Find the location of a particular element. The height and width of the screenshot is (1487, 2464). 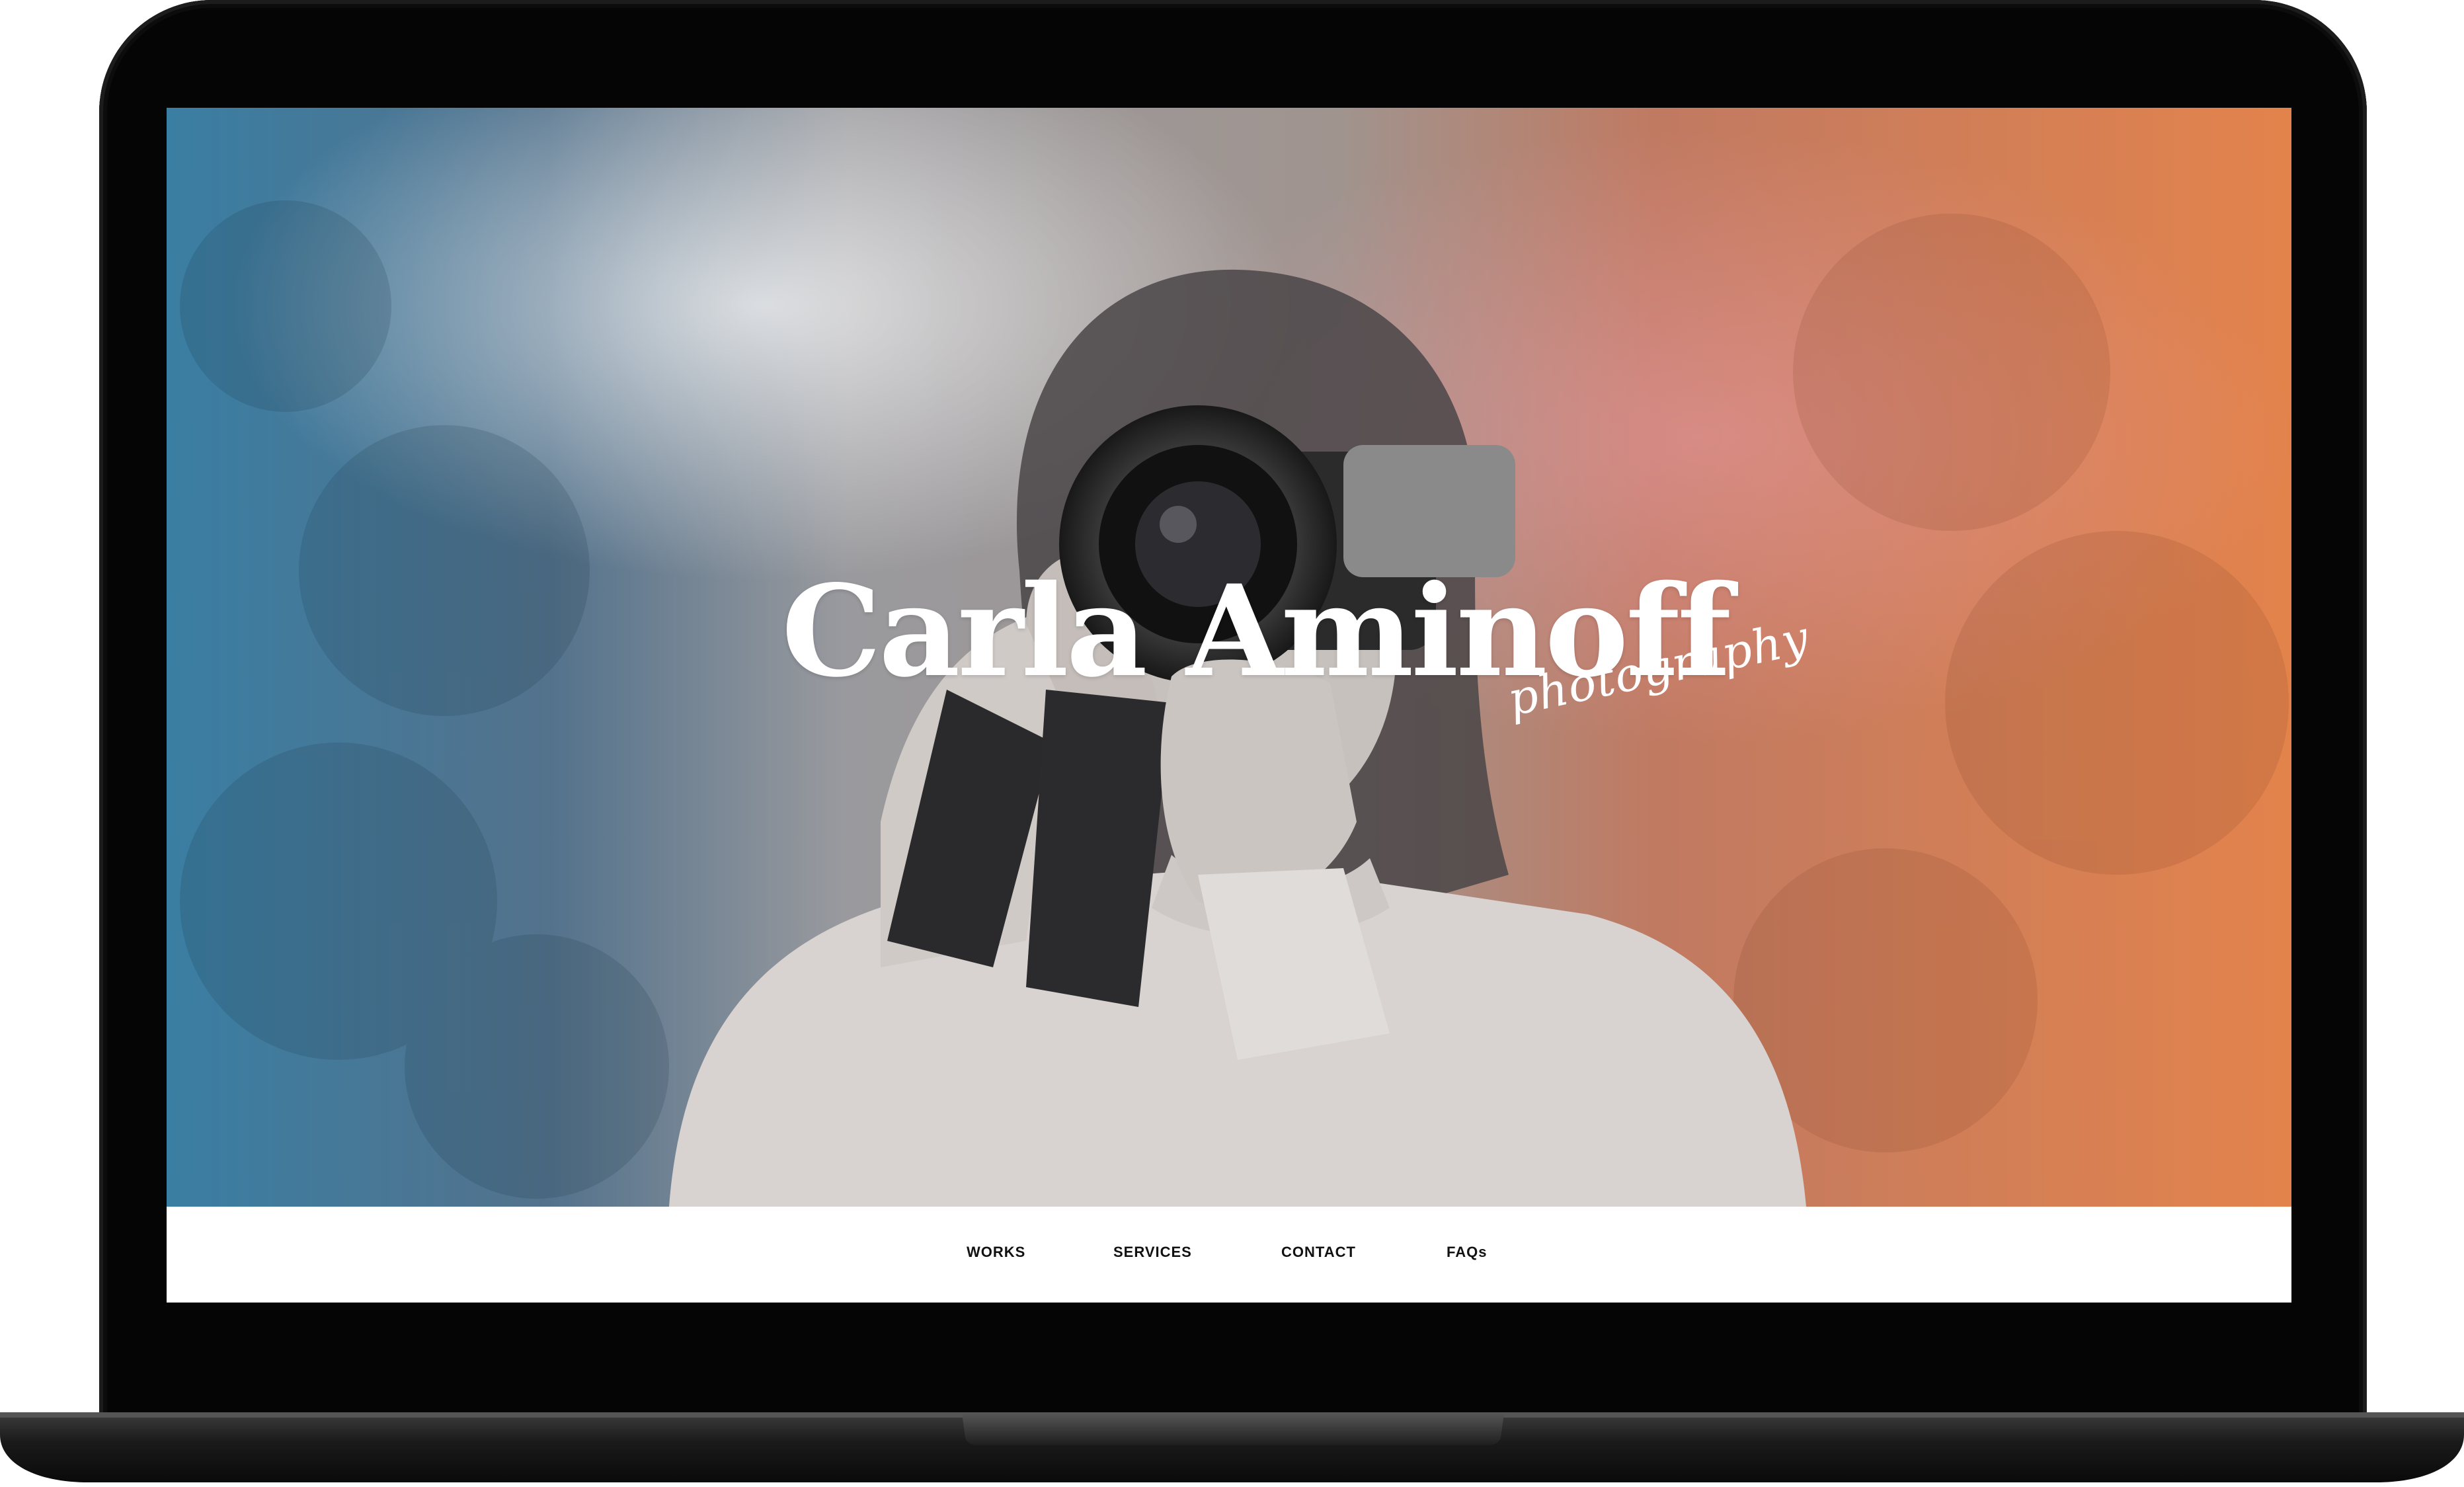

nav-item-services: SERVICES is located at coordinates (1152, 1252).